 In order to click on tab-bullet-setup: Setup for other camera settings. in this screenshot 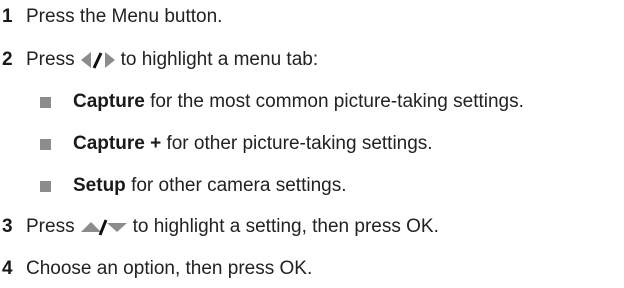, I will do `click(193, 186)`.